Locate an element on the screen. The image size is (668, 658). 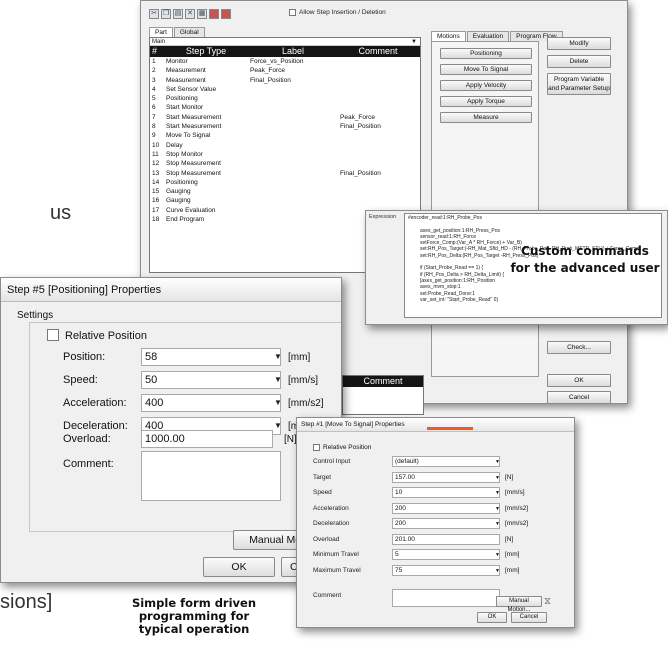
table-row: 14 Positioning is located at coordinates (285, 182).